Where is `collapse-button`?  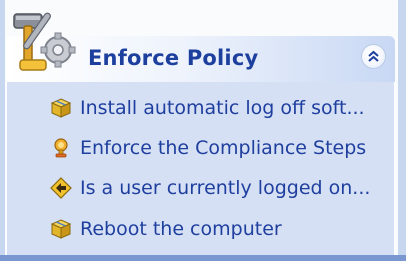
collapse-button is located at coordinates (373, 56).